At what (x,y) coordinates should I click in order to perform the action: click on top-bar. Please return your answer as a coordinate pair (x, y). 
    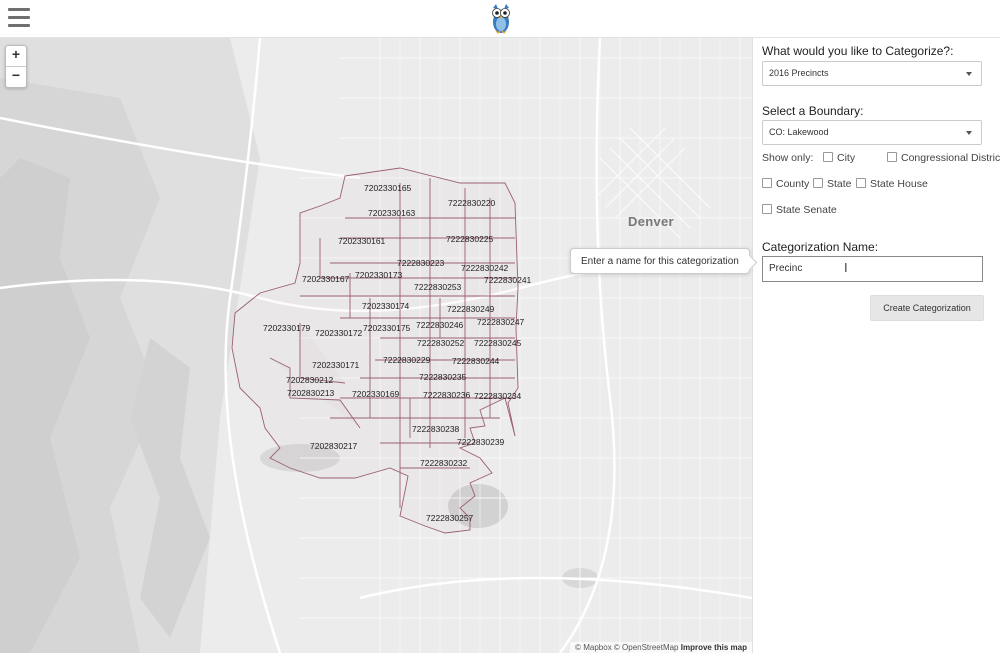
    Looking at the image, I should click on (500, 19).